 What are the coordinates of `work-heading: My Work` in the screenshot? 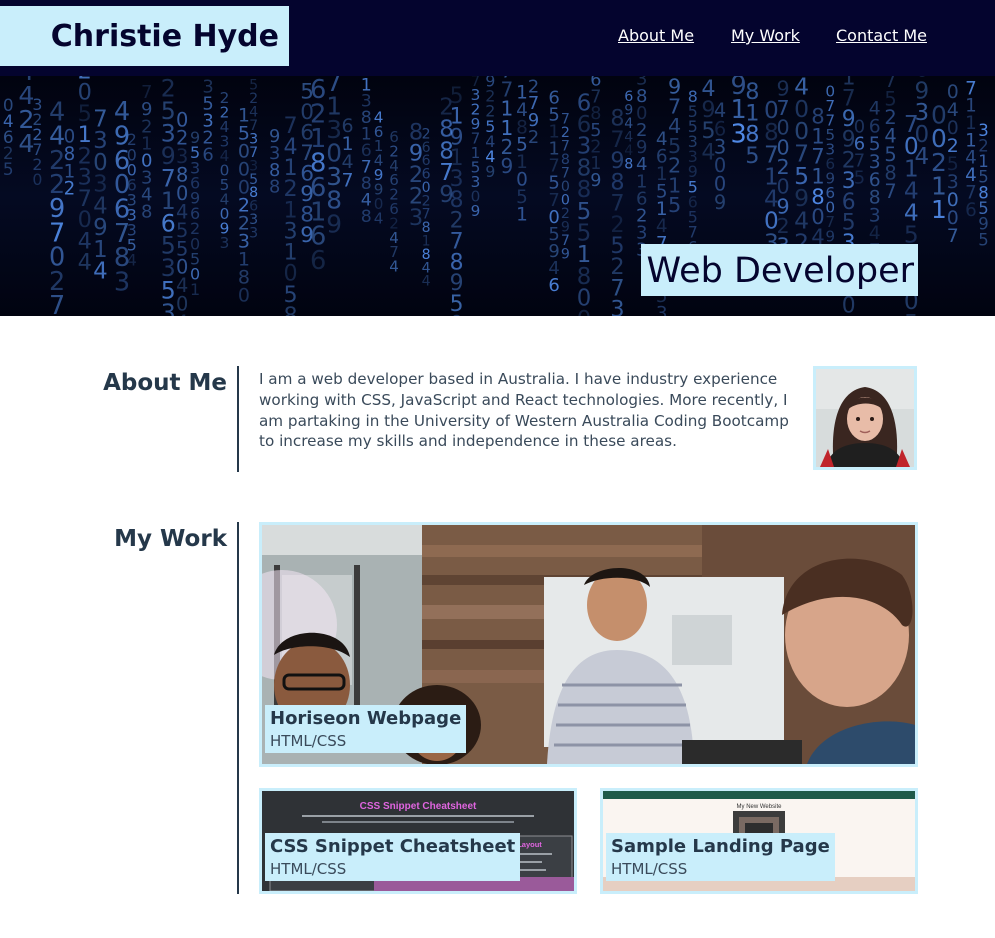 It's located at (170, 539).